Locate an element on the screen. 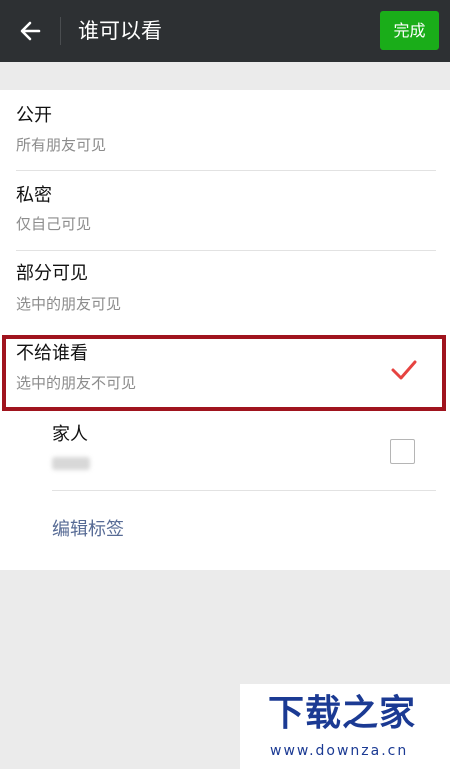  option-title: 公开 is located at coordinates (34, 115).